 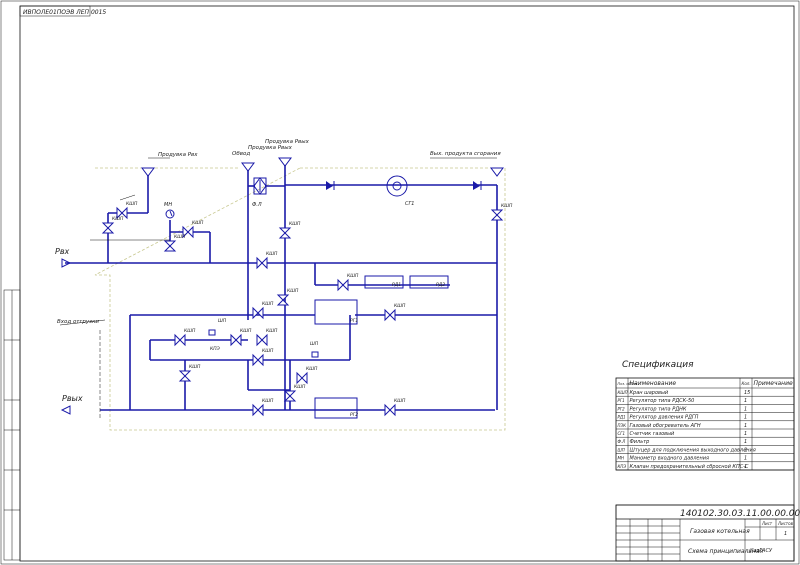 What do you see at coordinates (670, 459) in the screenshot?
I see `spec-cell: Манометр входного давления` at bounding box center [670, 459].